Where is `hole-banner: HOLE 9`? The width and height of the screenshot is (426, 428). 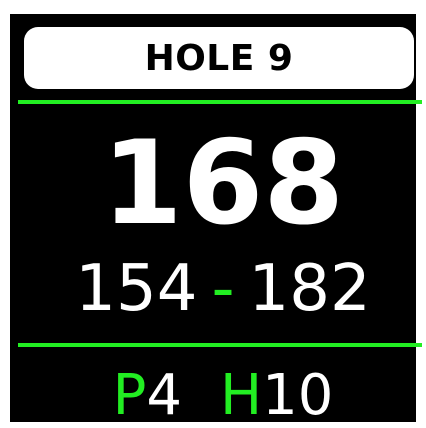
hole-banner: HOLE 9 is located at coordinates (219, 58).